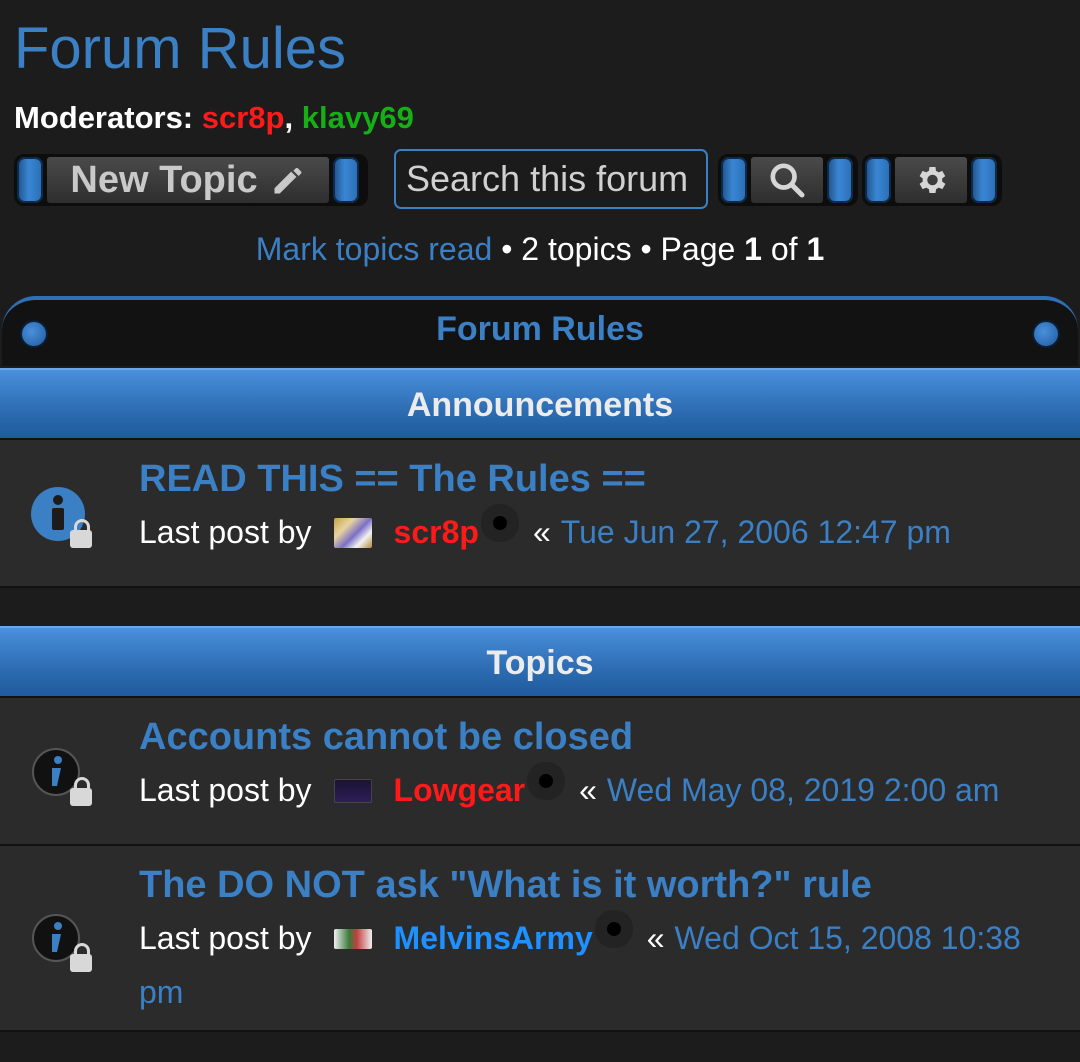 The width and height of the screenshot is (1080, 1062). What do you see at coordinates (392, 479) in the screenshot?
I see `topic-title-link: READ THIS == The Rules ==` at bounding box center [392, 479].